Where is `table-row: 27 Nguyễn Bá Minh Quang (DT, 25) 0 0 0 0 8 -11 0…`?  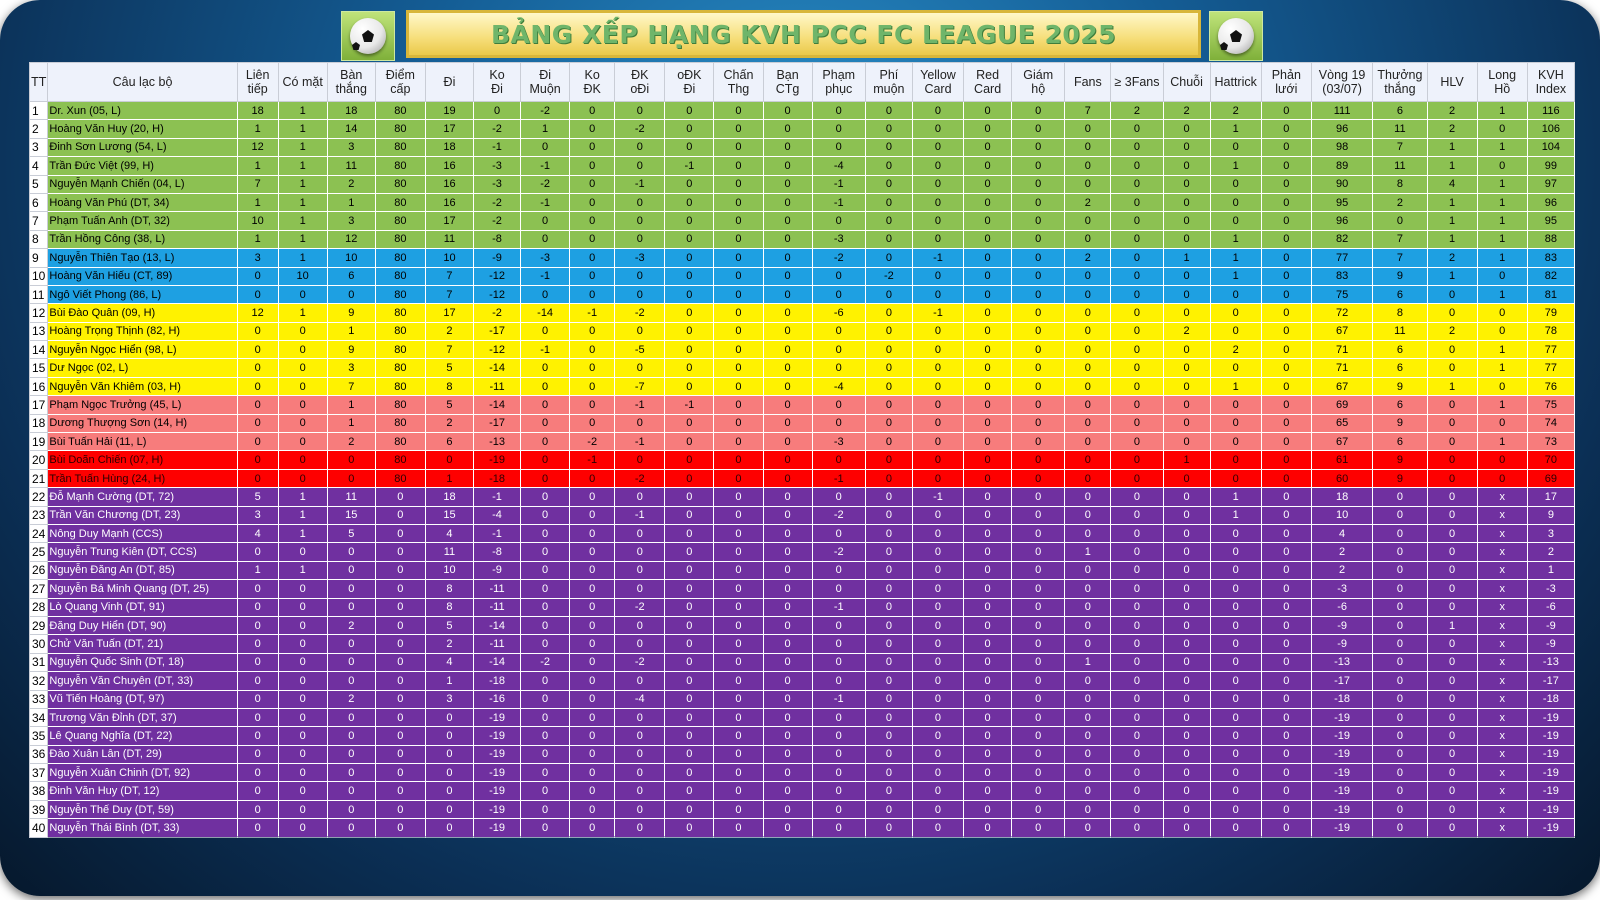
table-row: 27 Nguyễn Bá Minh Quang (DT, 25) 0 0 0 0 8 -11 0… is located at coordinates (802, 589).